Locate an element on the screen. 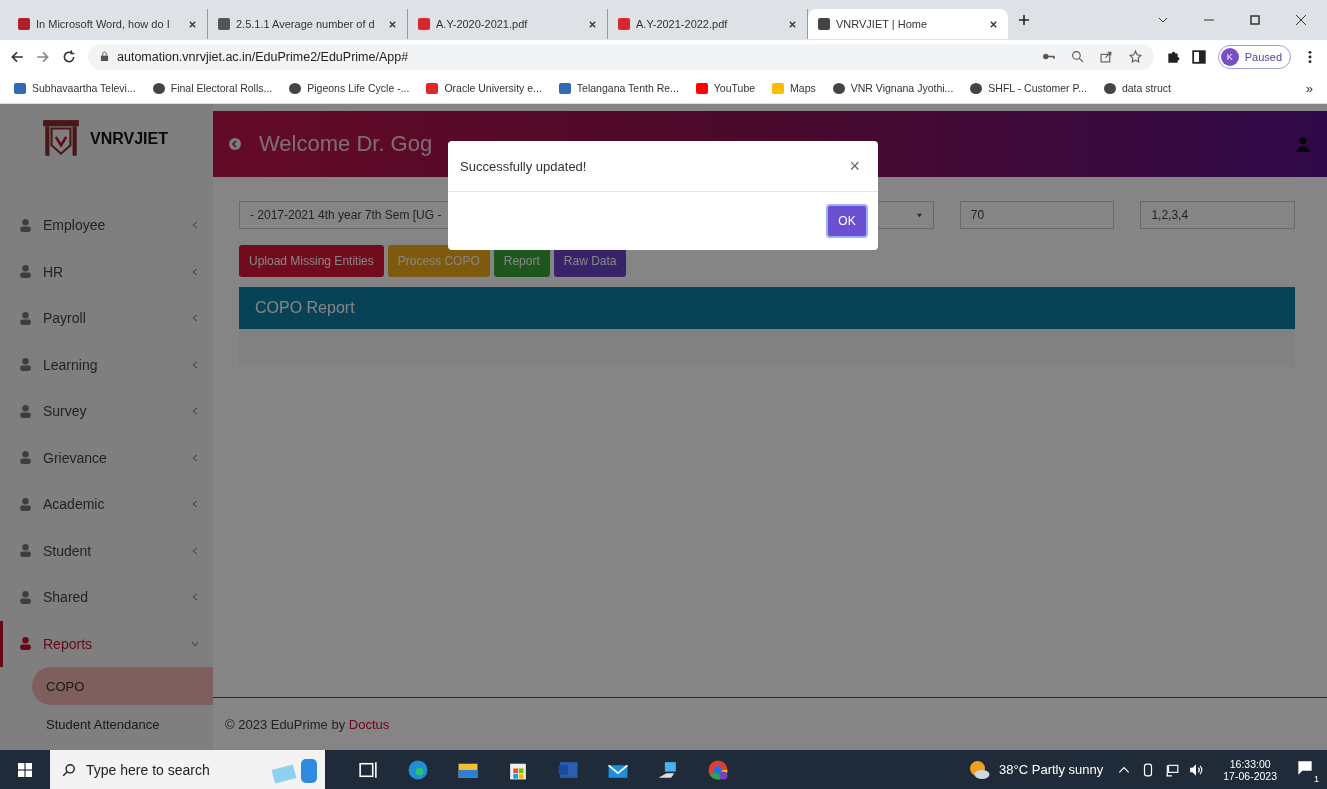 Image resolution: width=1327 pixels, height=789 pixels. sidebar-item: HR is located at coordinates (106, 271).